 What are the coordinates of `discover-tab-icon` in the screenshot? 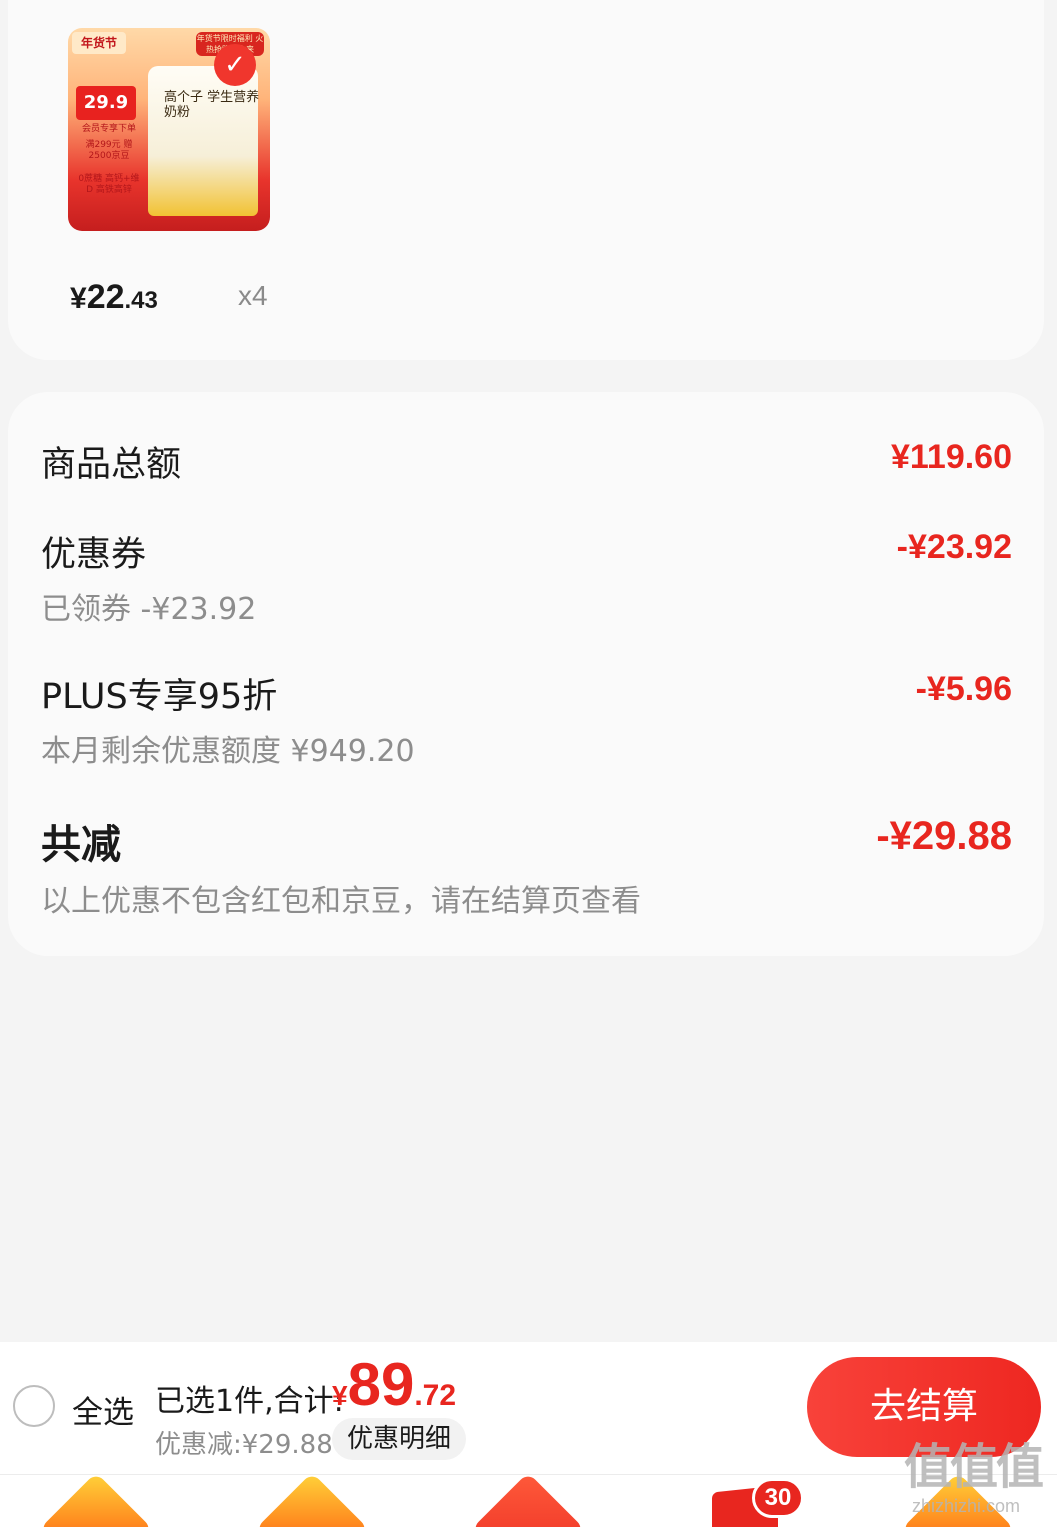 It's located at (312, 1501).